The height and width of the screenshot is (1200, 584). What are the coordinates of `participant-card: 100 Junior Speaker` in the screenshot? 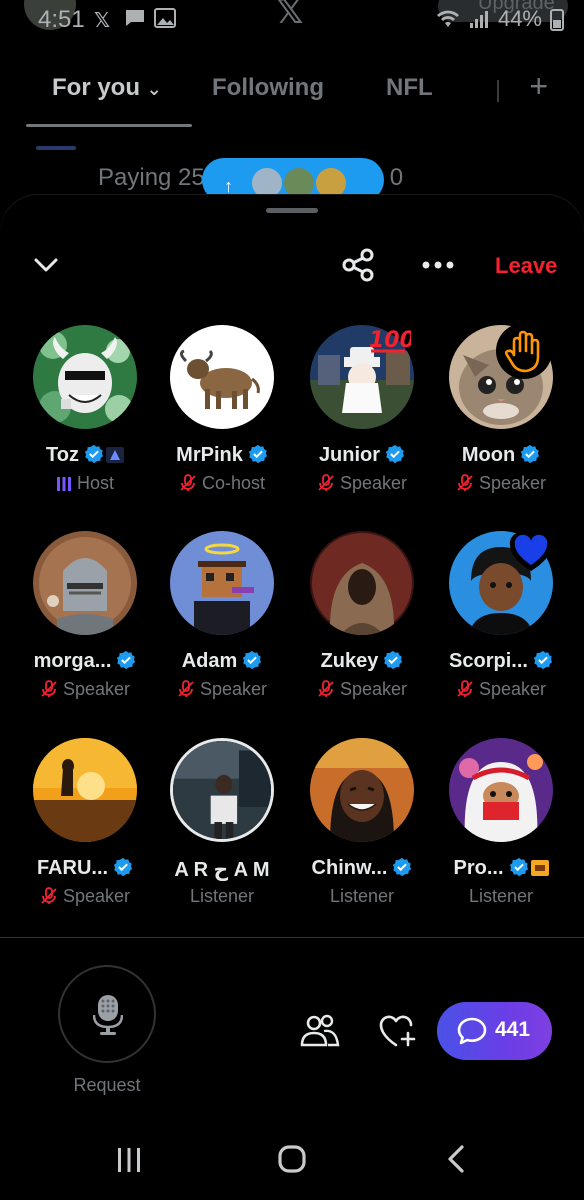 It's located at (362, 425).